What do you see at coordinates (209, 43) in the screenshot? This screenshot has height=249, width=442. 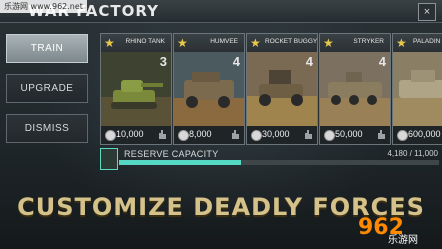 I see `card-header: ★ HUMVEE` at bounding box center [209, 43].